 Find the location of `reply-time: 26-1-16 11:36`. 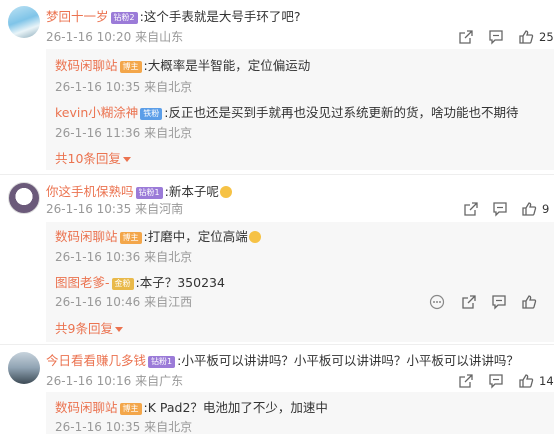

reply-time: 26-1-16 11:36 is located at coordinates (98, 133).